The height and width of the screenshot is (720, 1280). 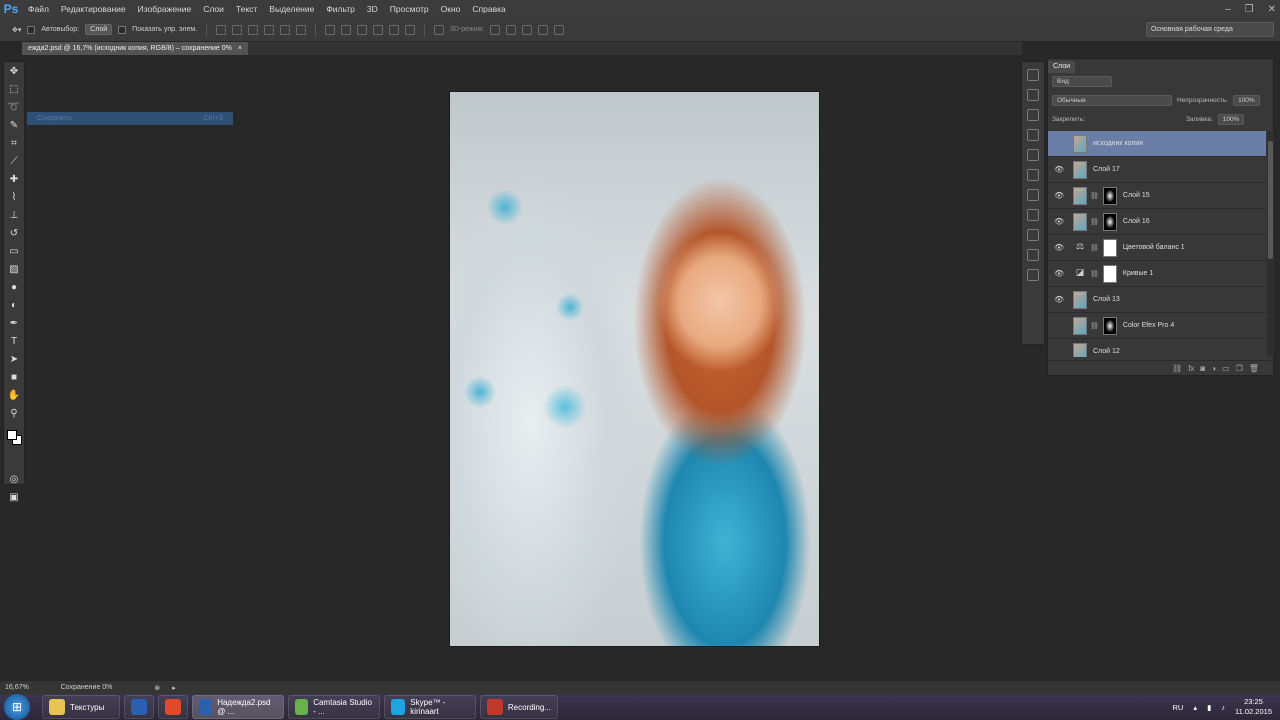 What do you see at coordinates (451, 9) in the screenshot?
I see `menu-window: Окно` at bounding box center [451, 9].